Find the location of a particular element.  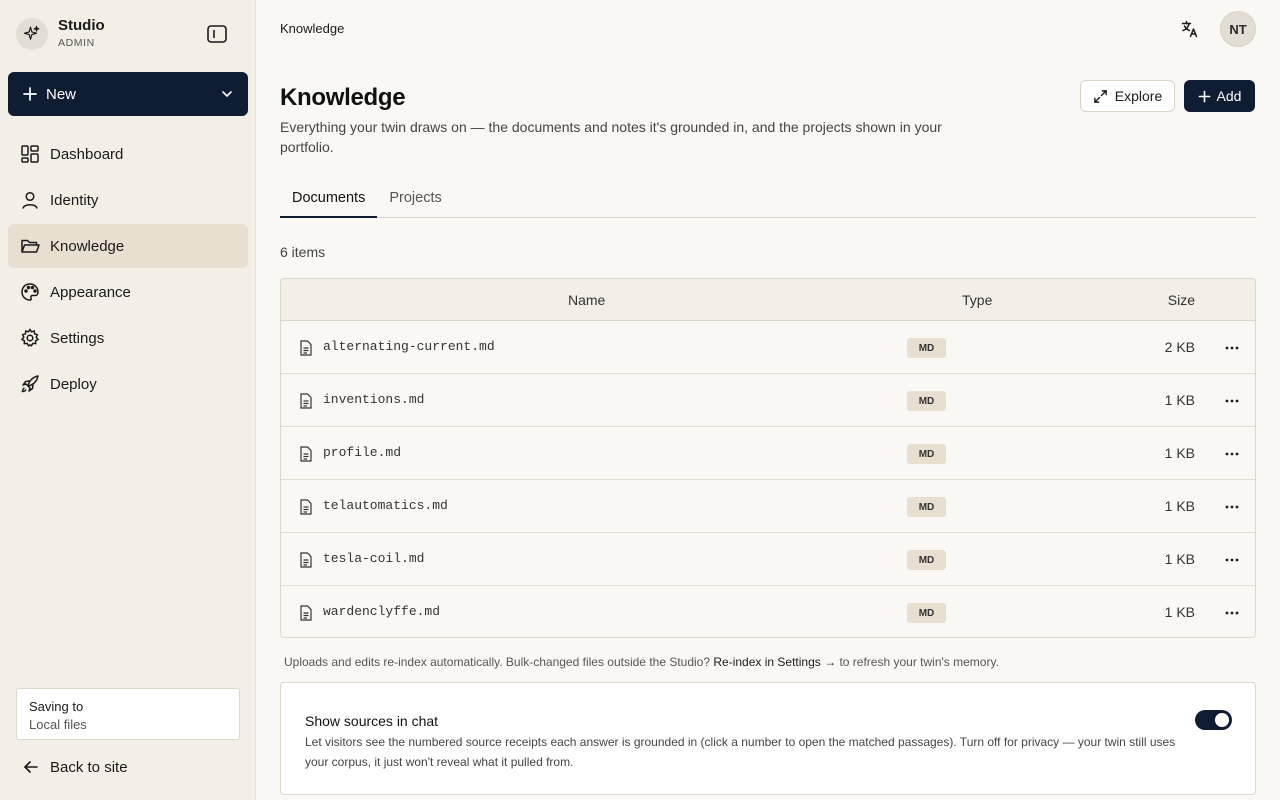

table-row: alternating-current.md MD 2 KB is located at coordinates (768, 347).